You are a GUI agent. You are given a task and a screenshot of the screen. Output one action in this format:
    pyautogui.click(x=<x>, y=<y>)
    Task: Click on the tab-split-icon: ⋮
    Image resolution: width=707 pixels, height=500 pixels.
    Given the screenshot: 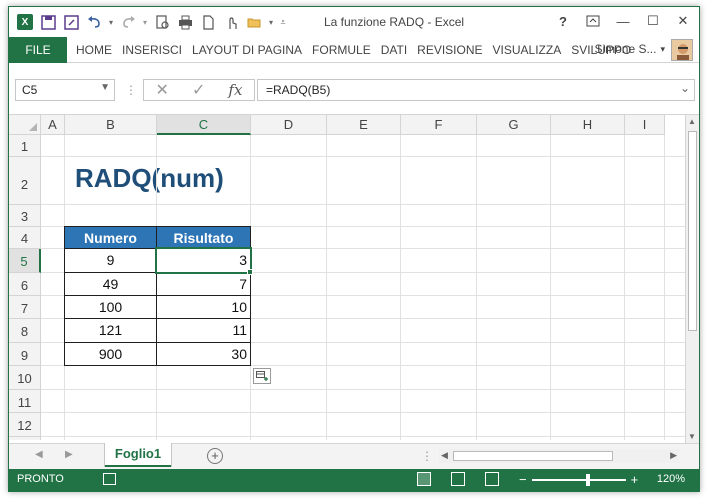 What is the action you would take?
    pyautogui.click(x=427, y=456)
    